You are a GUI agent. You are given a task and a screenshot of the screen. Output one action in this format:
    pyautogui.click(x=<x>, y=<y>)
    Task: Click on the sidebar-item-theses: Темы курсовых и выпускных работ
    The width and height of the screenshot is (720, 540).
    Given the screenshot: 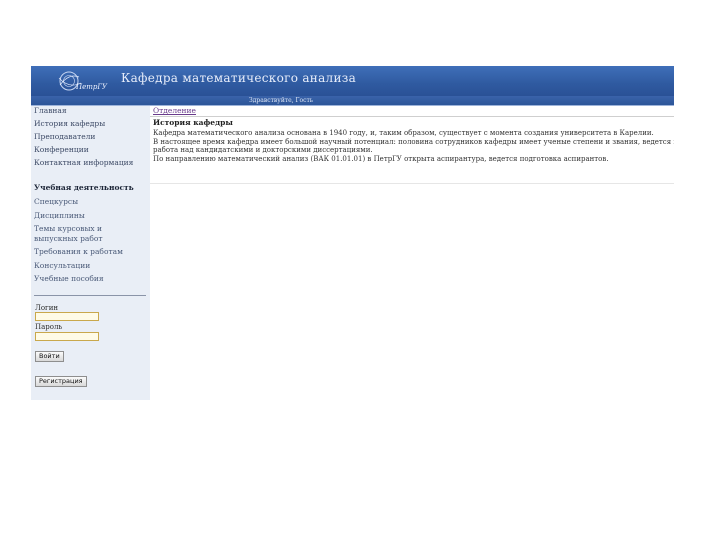 What is the action you would take?
    pyautogui.click(x=86, y=233)
    